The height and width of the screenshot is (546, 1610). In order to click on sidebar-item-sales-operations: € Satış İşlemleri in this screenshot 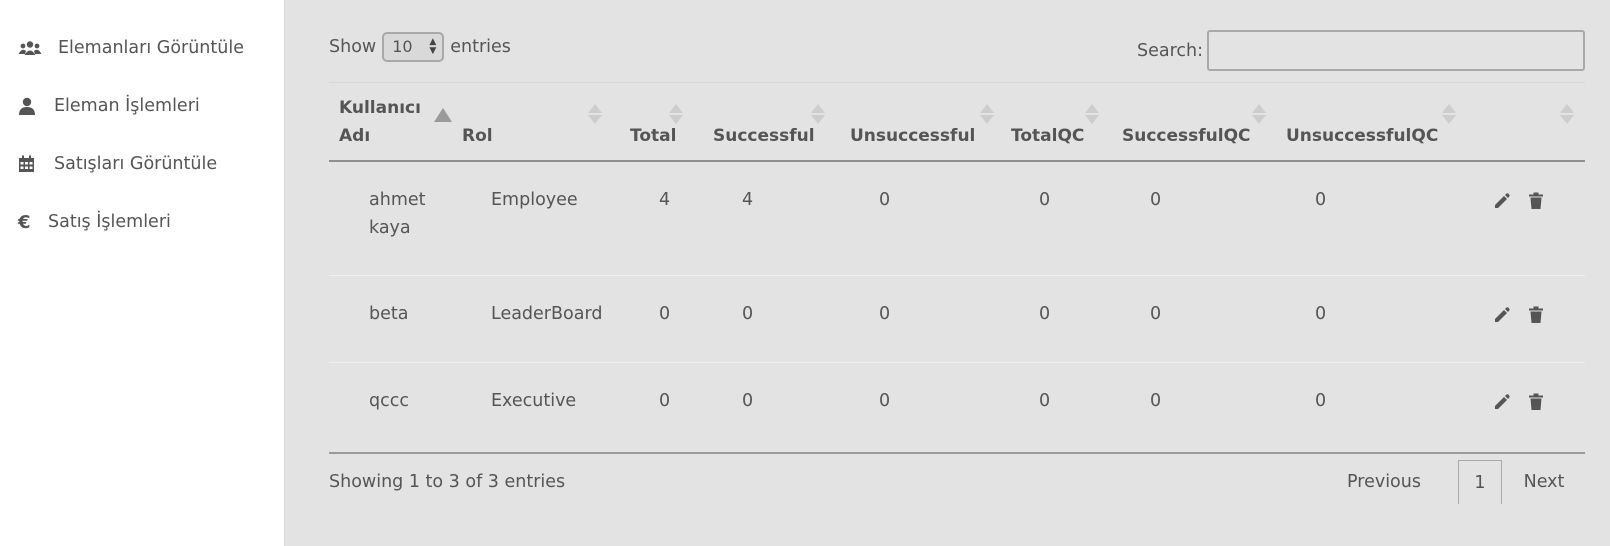, I will do `click(94, 222)`.